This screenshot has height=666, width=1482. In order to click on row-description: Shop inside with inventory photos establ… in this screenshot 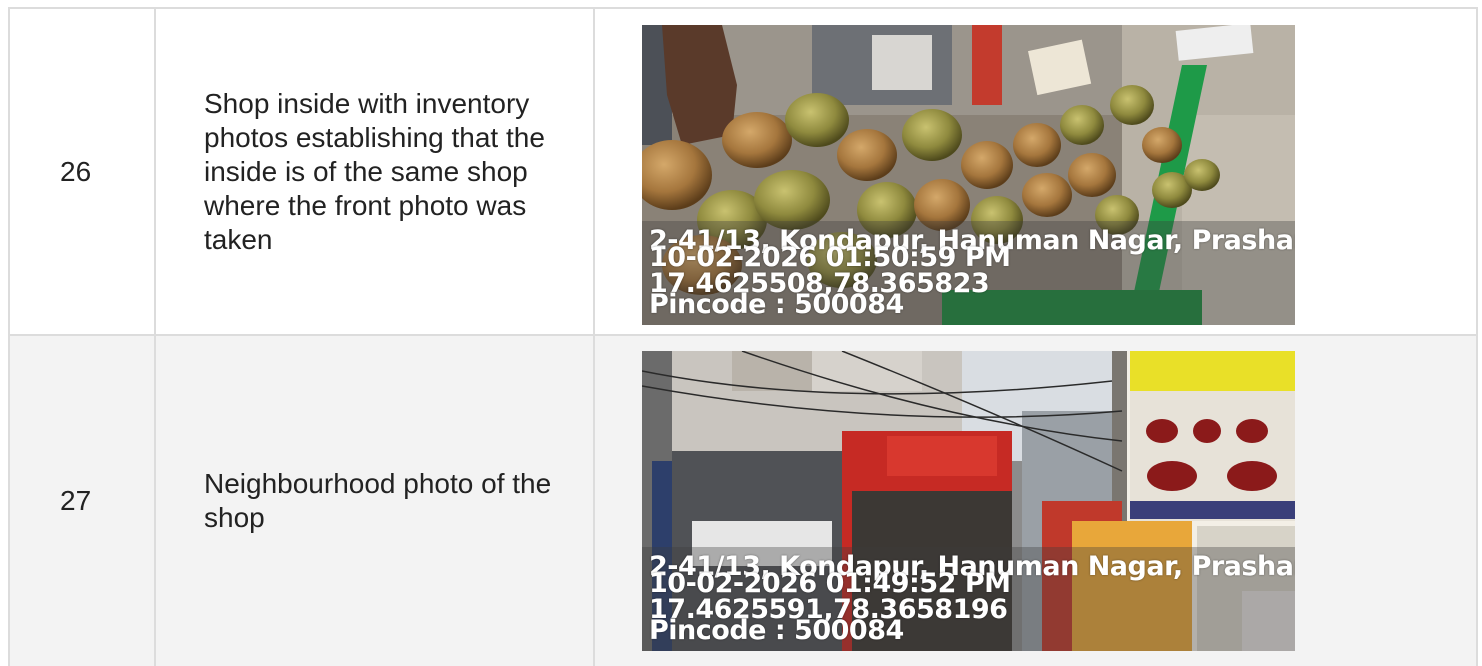, I will do `click(374, 171)`.